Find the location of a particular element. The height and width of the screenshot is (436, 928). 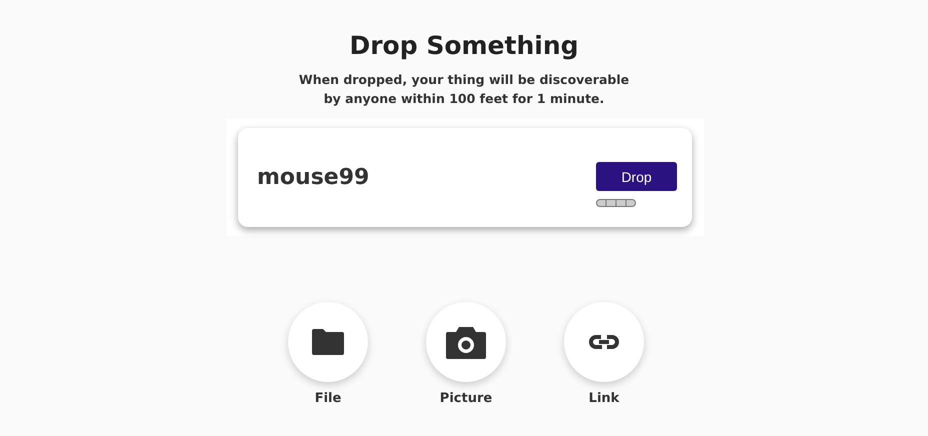

link-icon is located at coordinates (604, 342).